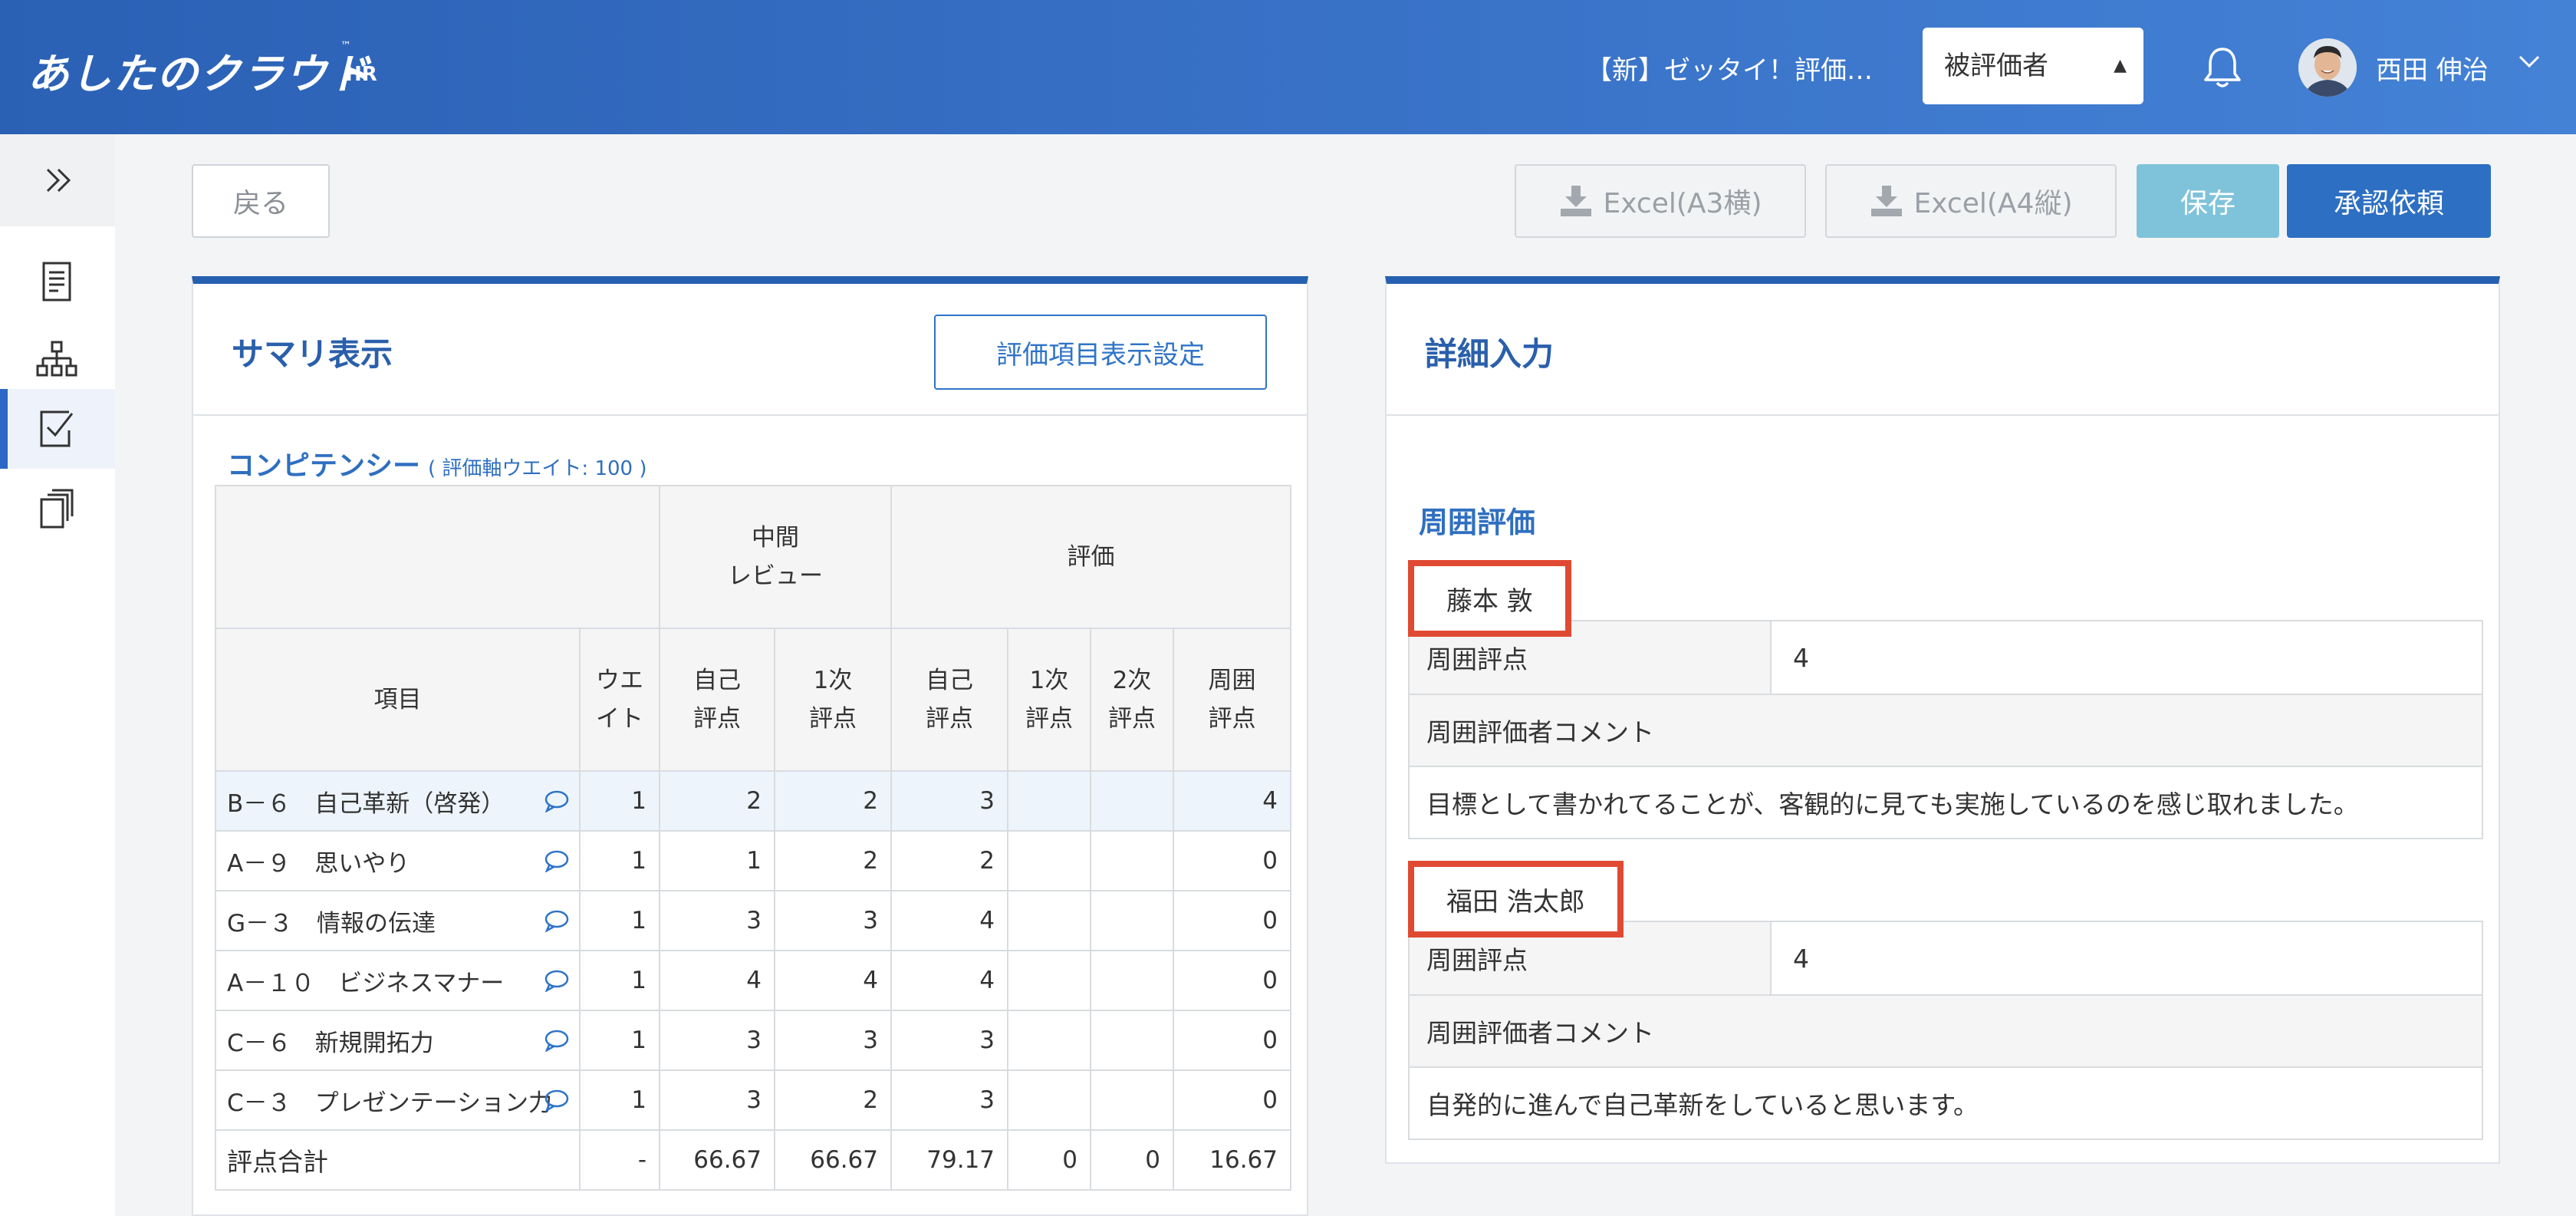 The height and width of the screenshot is (1216, 2576). Describe the element at coordinates (1801, 958) in the screenshot. I see `peer-score-value: 4` at that location.